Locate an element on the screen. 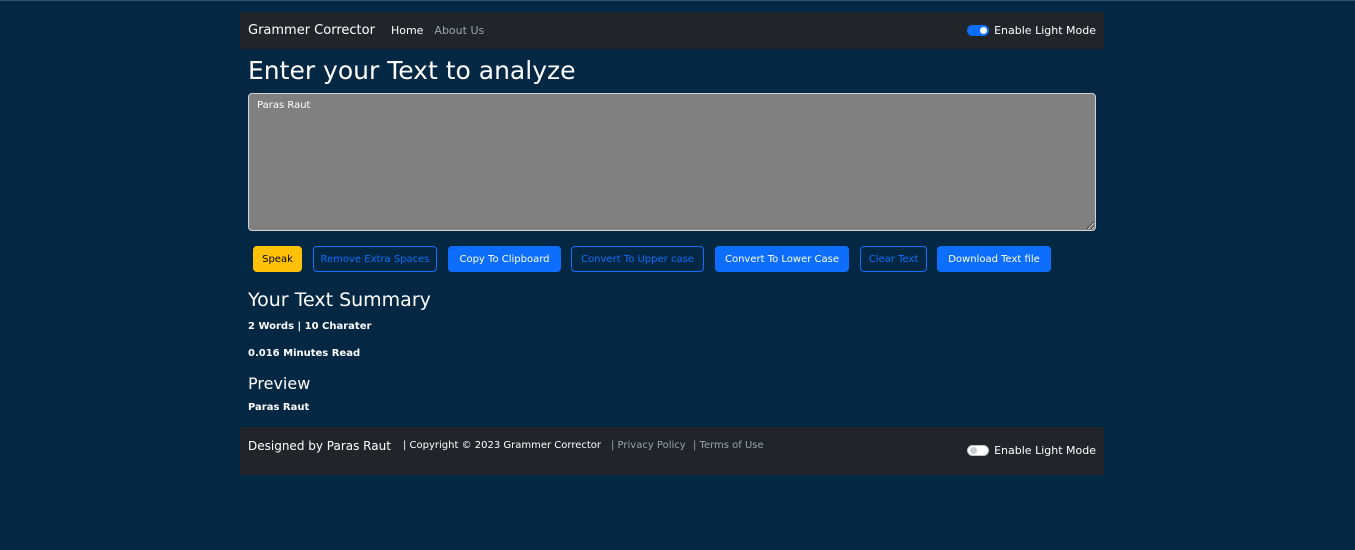 The image size is (1355, 550). word-char-count: 2 Words | 10 Charater is located at coordinates (310, 326).